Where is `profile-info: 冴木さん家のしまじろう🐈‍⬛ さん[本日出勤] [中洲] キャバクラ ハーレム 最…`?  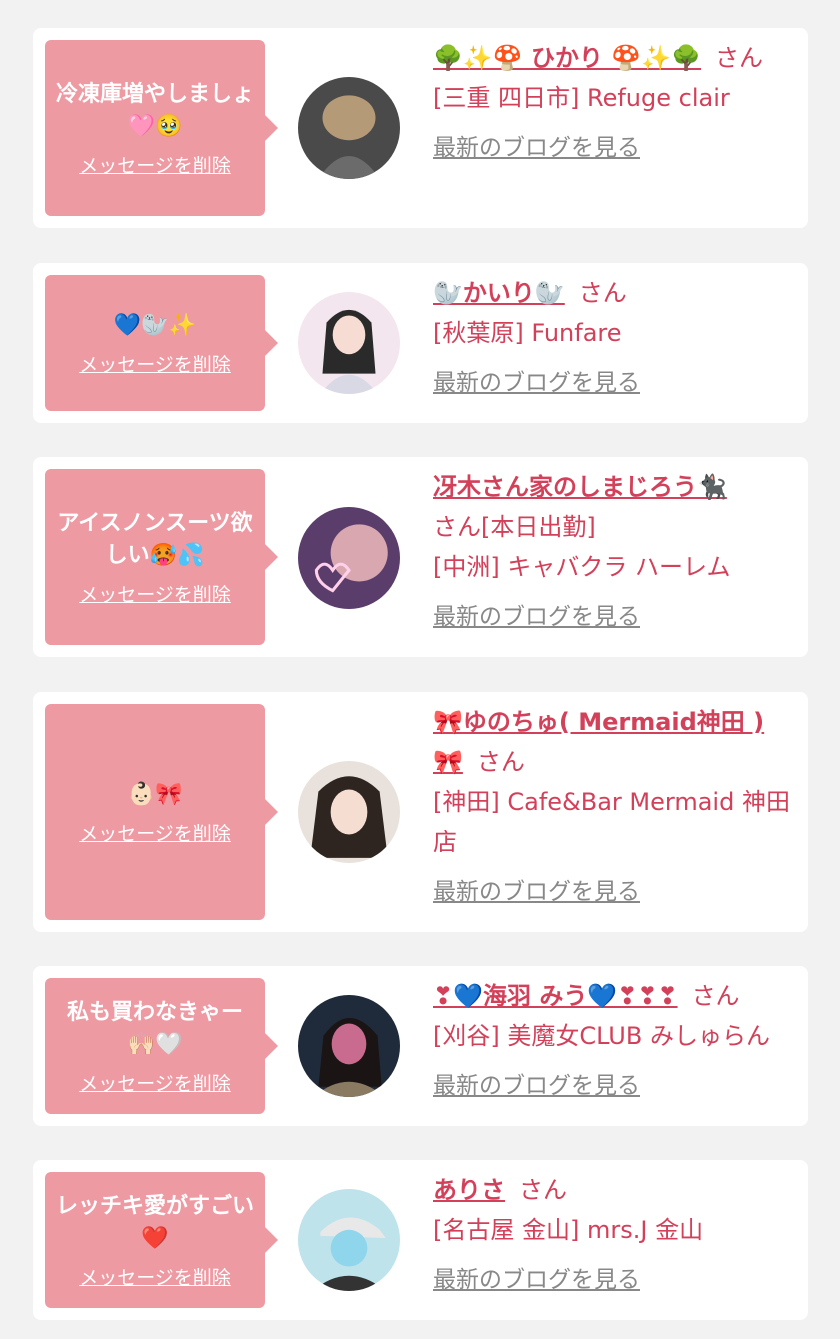
profile-info: 冴木さん家のしまじろう🐈‍⬛ さん[本日出勤] [中洲] キャバクラ ハーレム 最… is located at coordinates (613, 552).